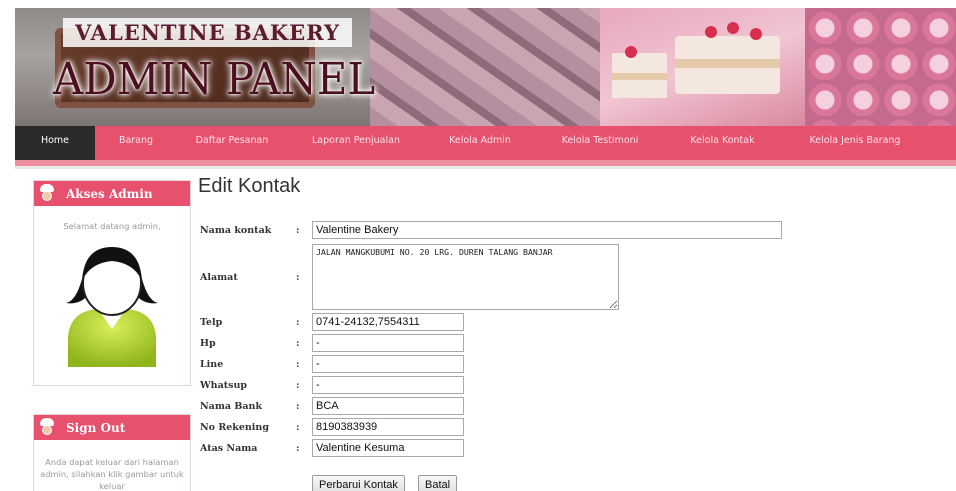  Describe the element at coordinates (249, 186) in the screenshot. I see `page-title: Edit Kontak` at that location.